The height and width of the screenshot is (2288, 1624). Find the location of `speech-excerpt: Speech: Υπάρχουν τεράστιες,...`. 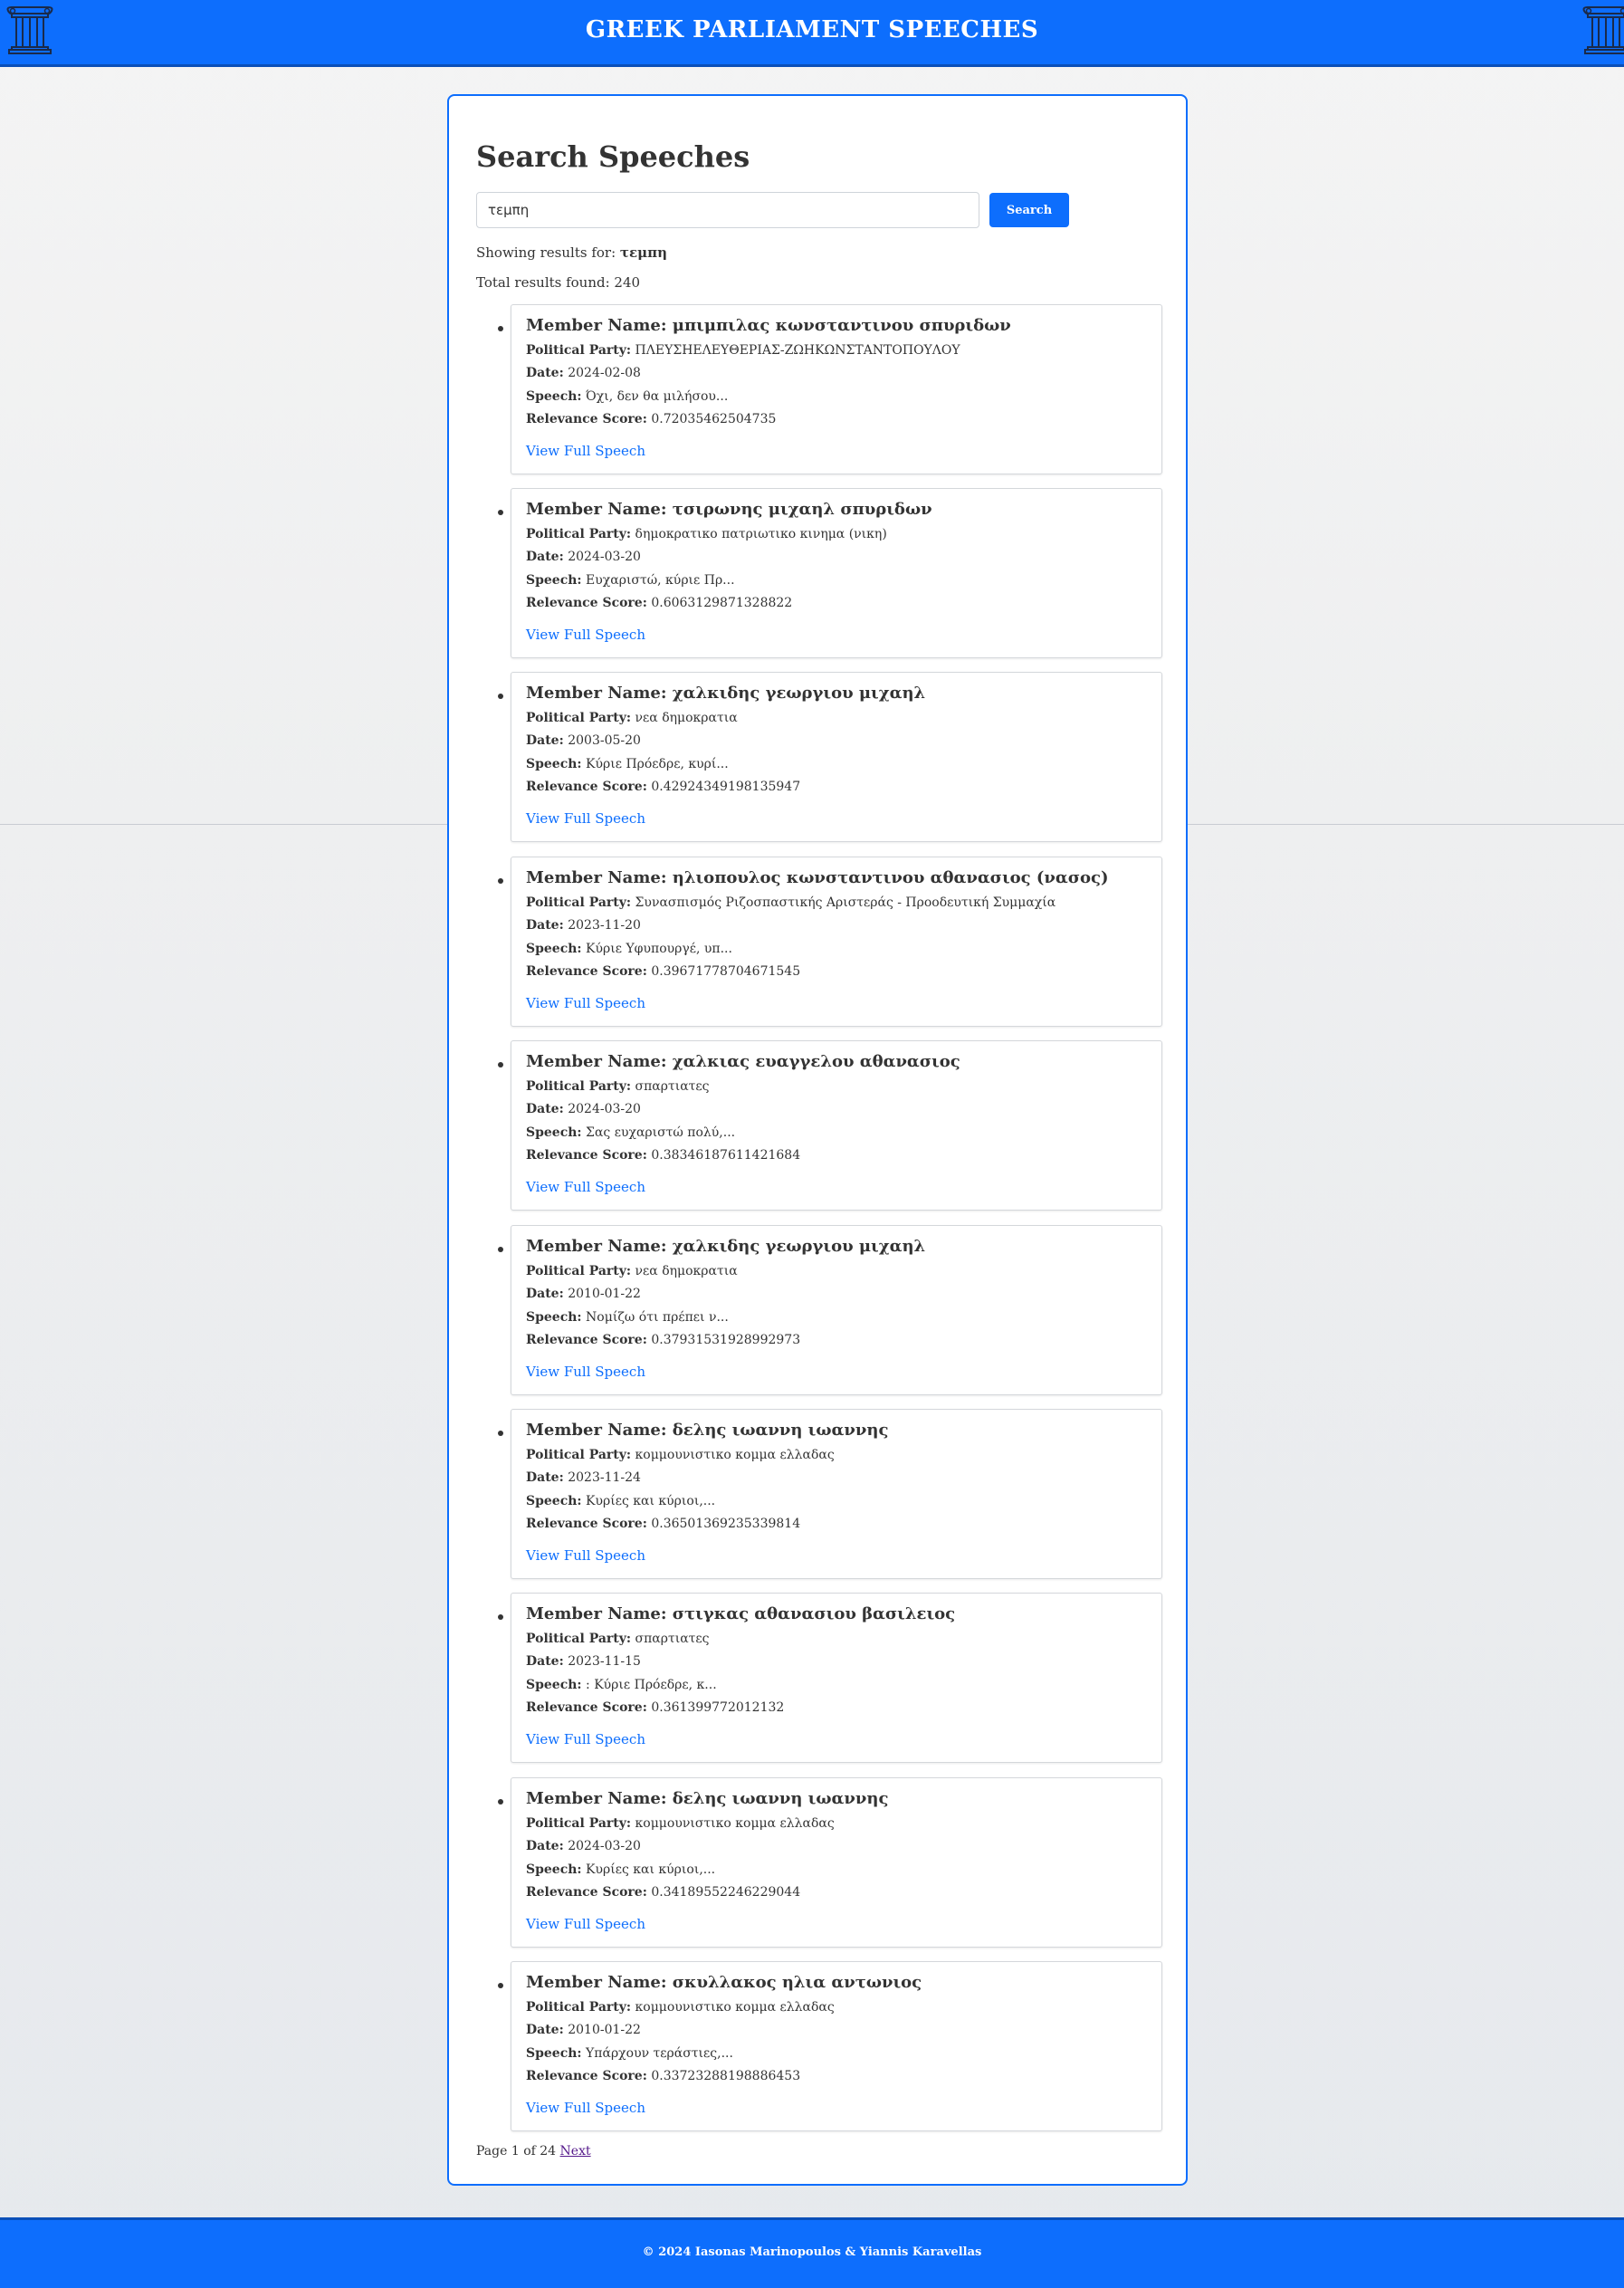

speech-excerpt: Speech: Υπάρχουν τεράστιες,... is located at coordinates (838, 2053).